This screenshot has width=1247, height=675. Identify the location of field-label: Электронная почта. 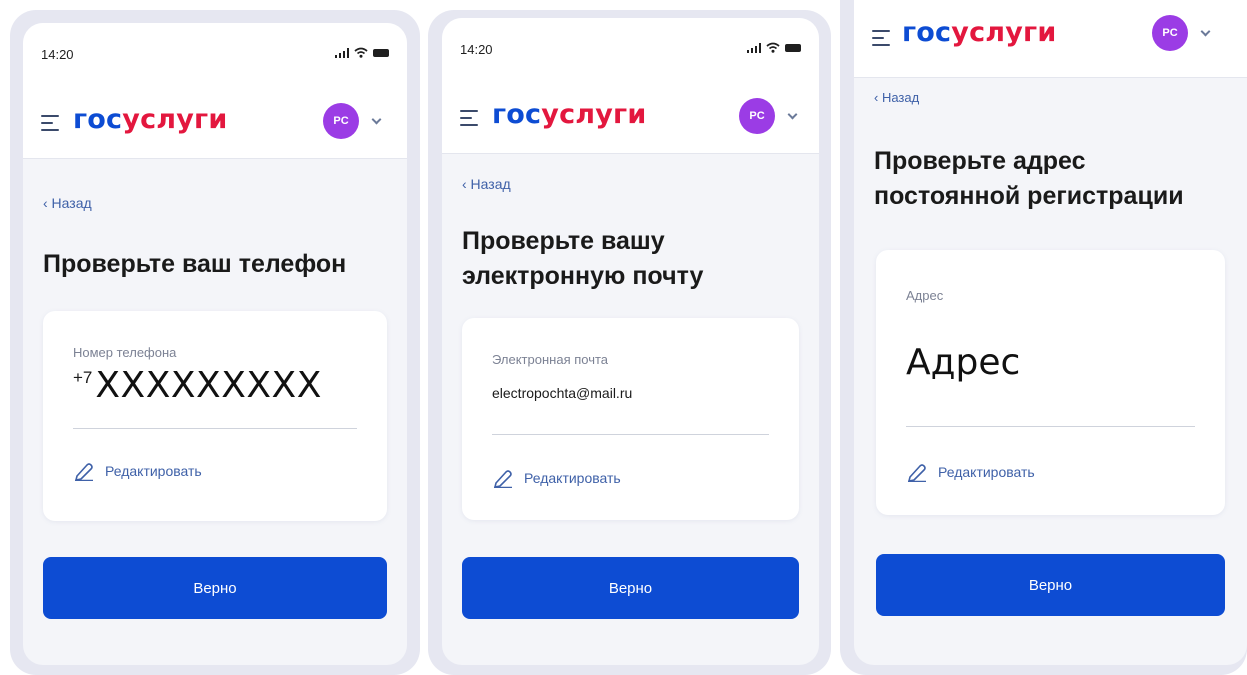
(550, 359).